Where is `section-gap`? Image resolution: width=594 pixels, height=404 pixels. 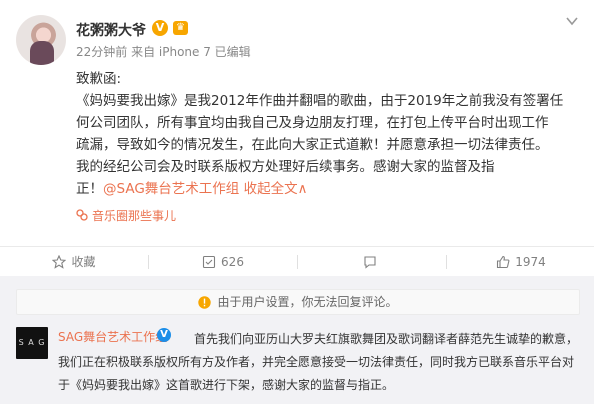
section-gap is located at coordinates (297, 280).